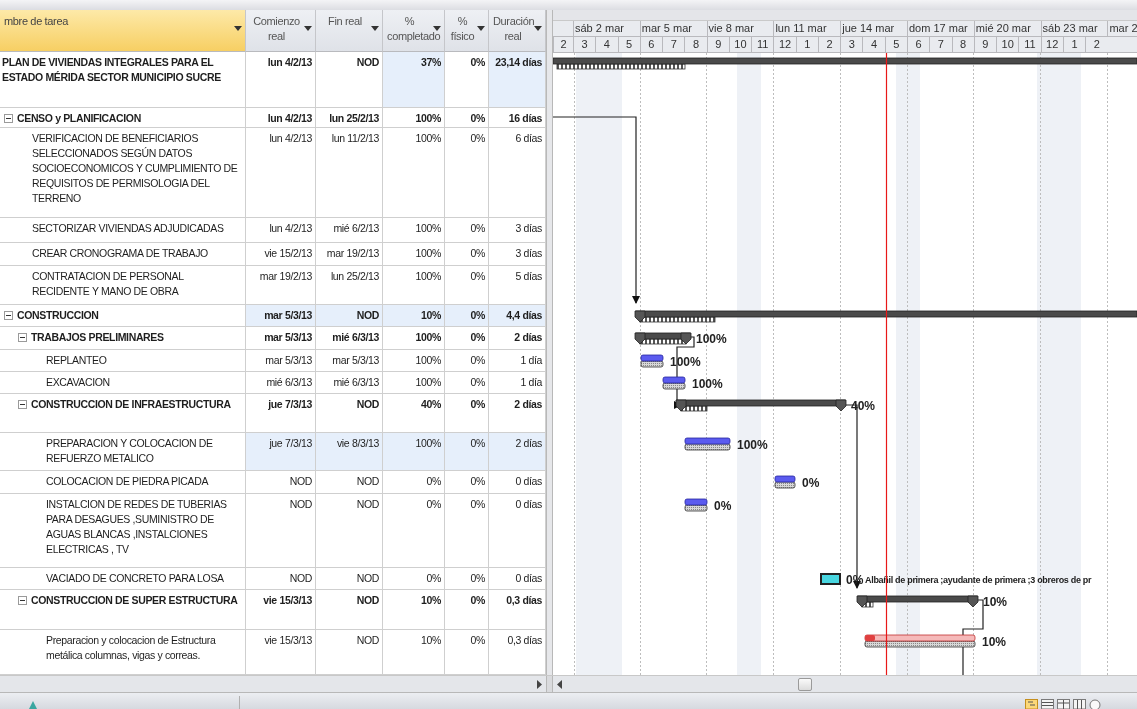 The width and height of the screenshot is (1137, 709). I want to click on team-planner-icon, so click(1063, 704).